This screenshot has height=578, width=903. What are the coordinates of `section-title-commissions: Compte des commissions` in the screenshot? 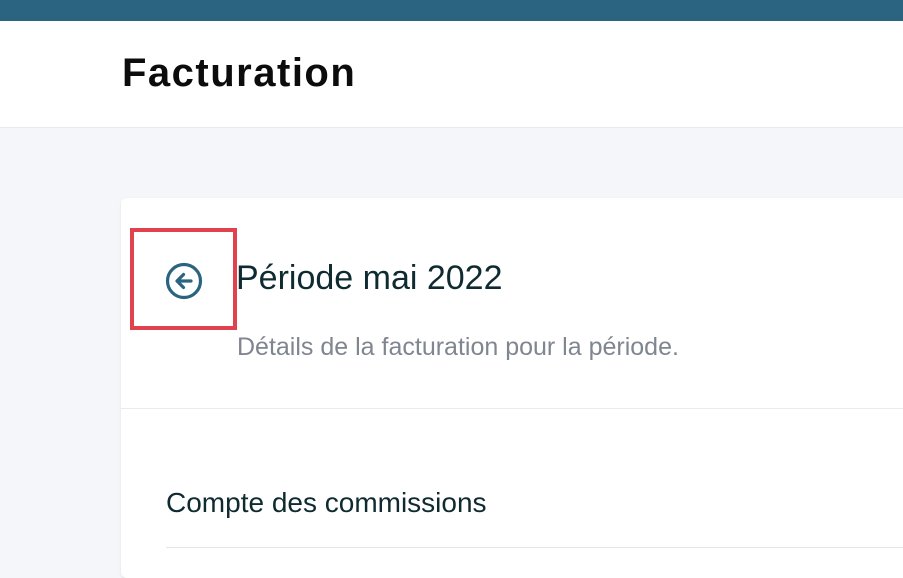 It's located at (326, 502).